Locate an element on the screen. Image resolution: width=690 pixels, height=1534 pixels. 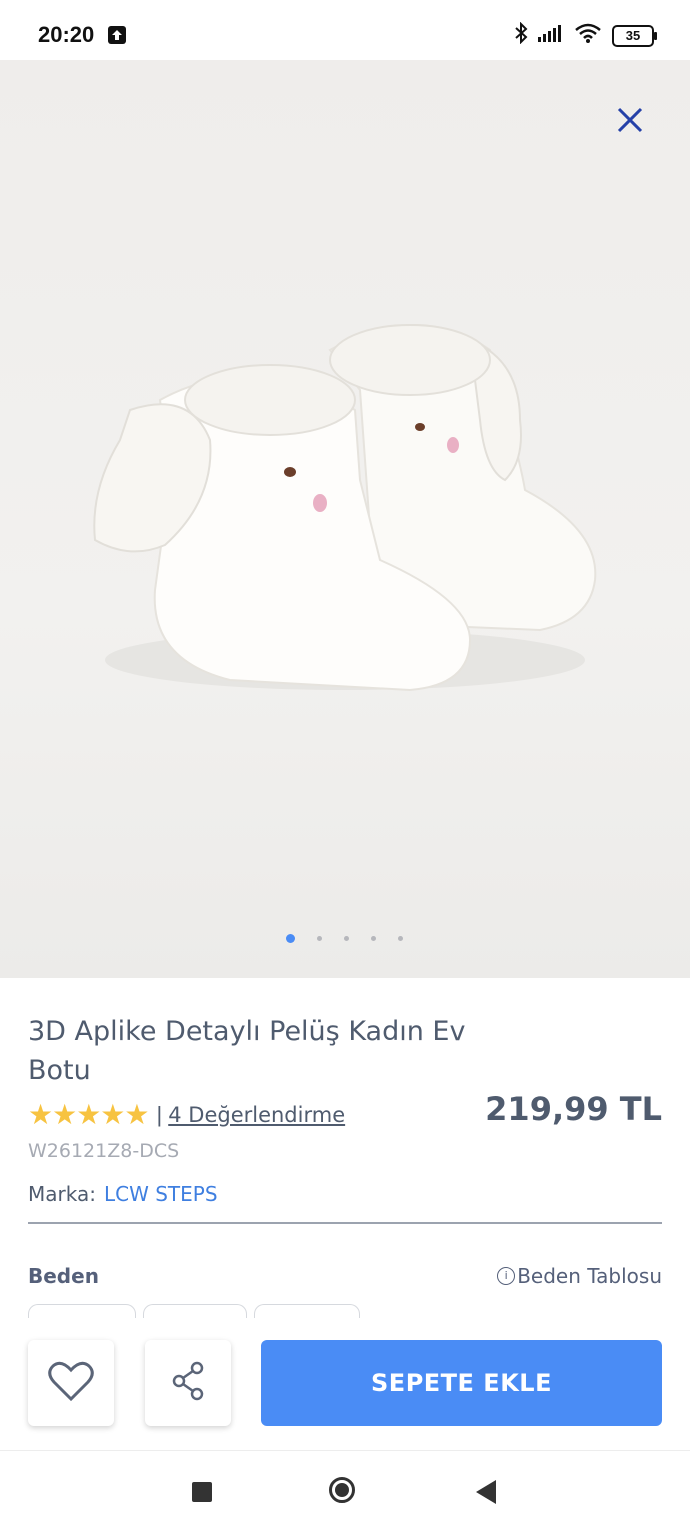
favorite-button is located at coordinates (71, 1383).